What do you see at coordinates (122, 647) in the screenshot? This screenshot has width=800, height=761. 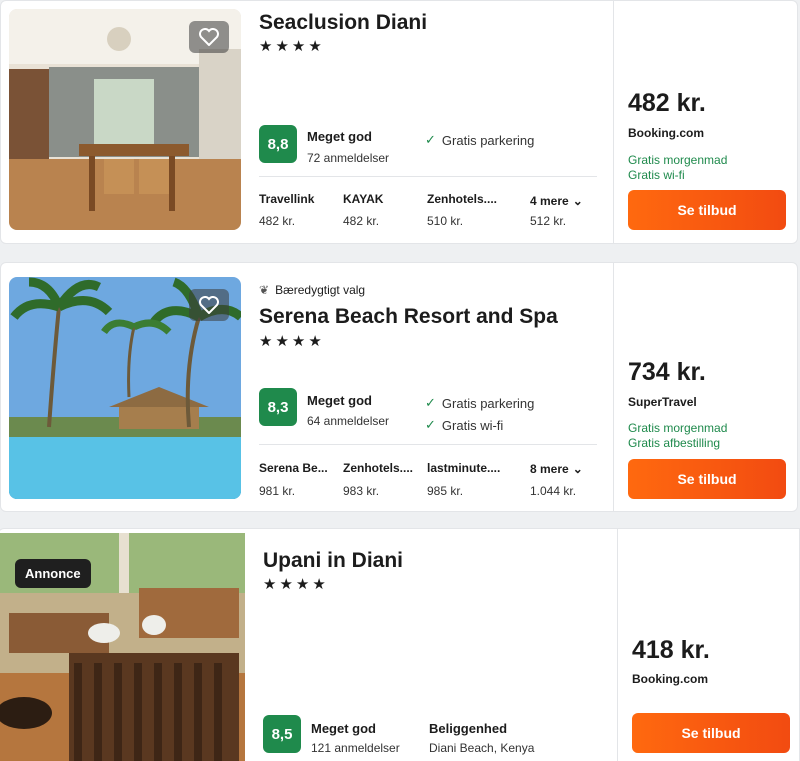 I see `hotel-photo: Annonce` at bounding box center [122, 647].